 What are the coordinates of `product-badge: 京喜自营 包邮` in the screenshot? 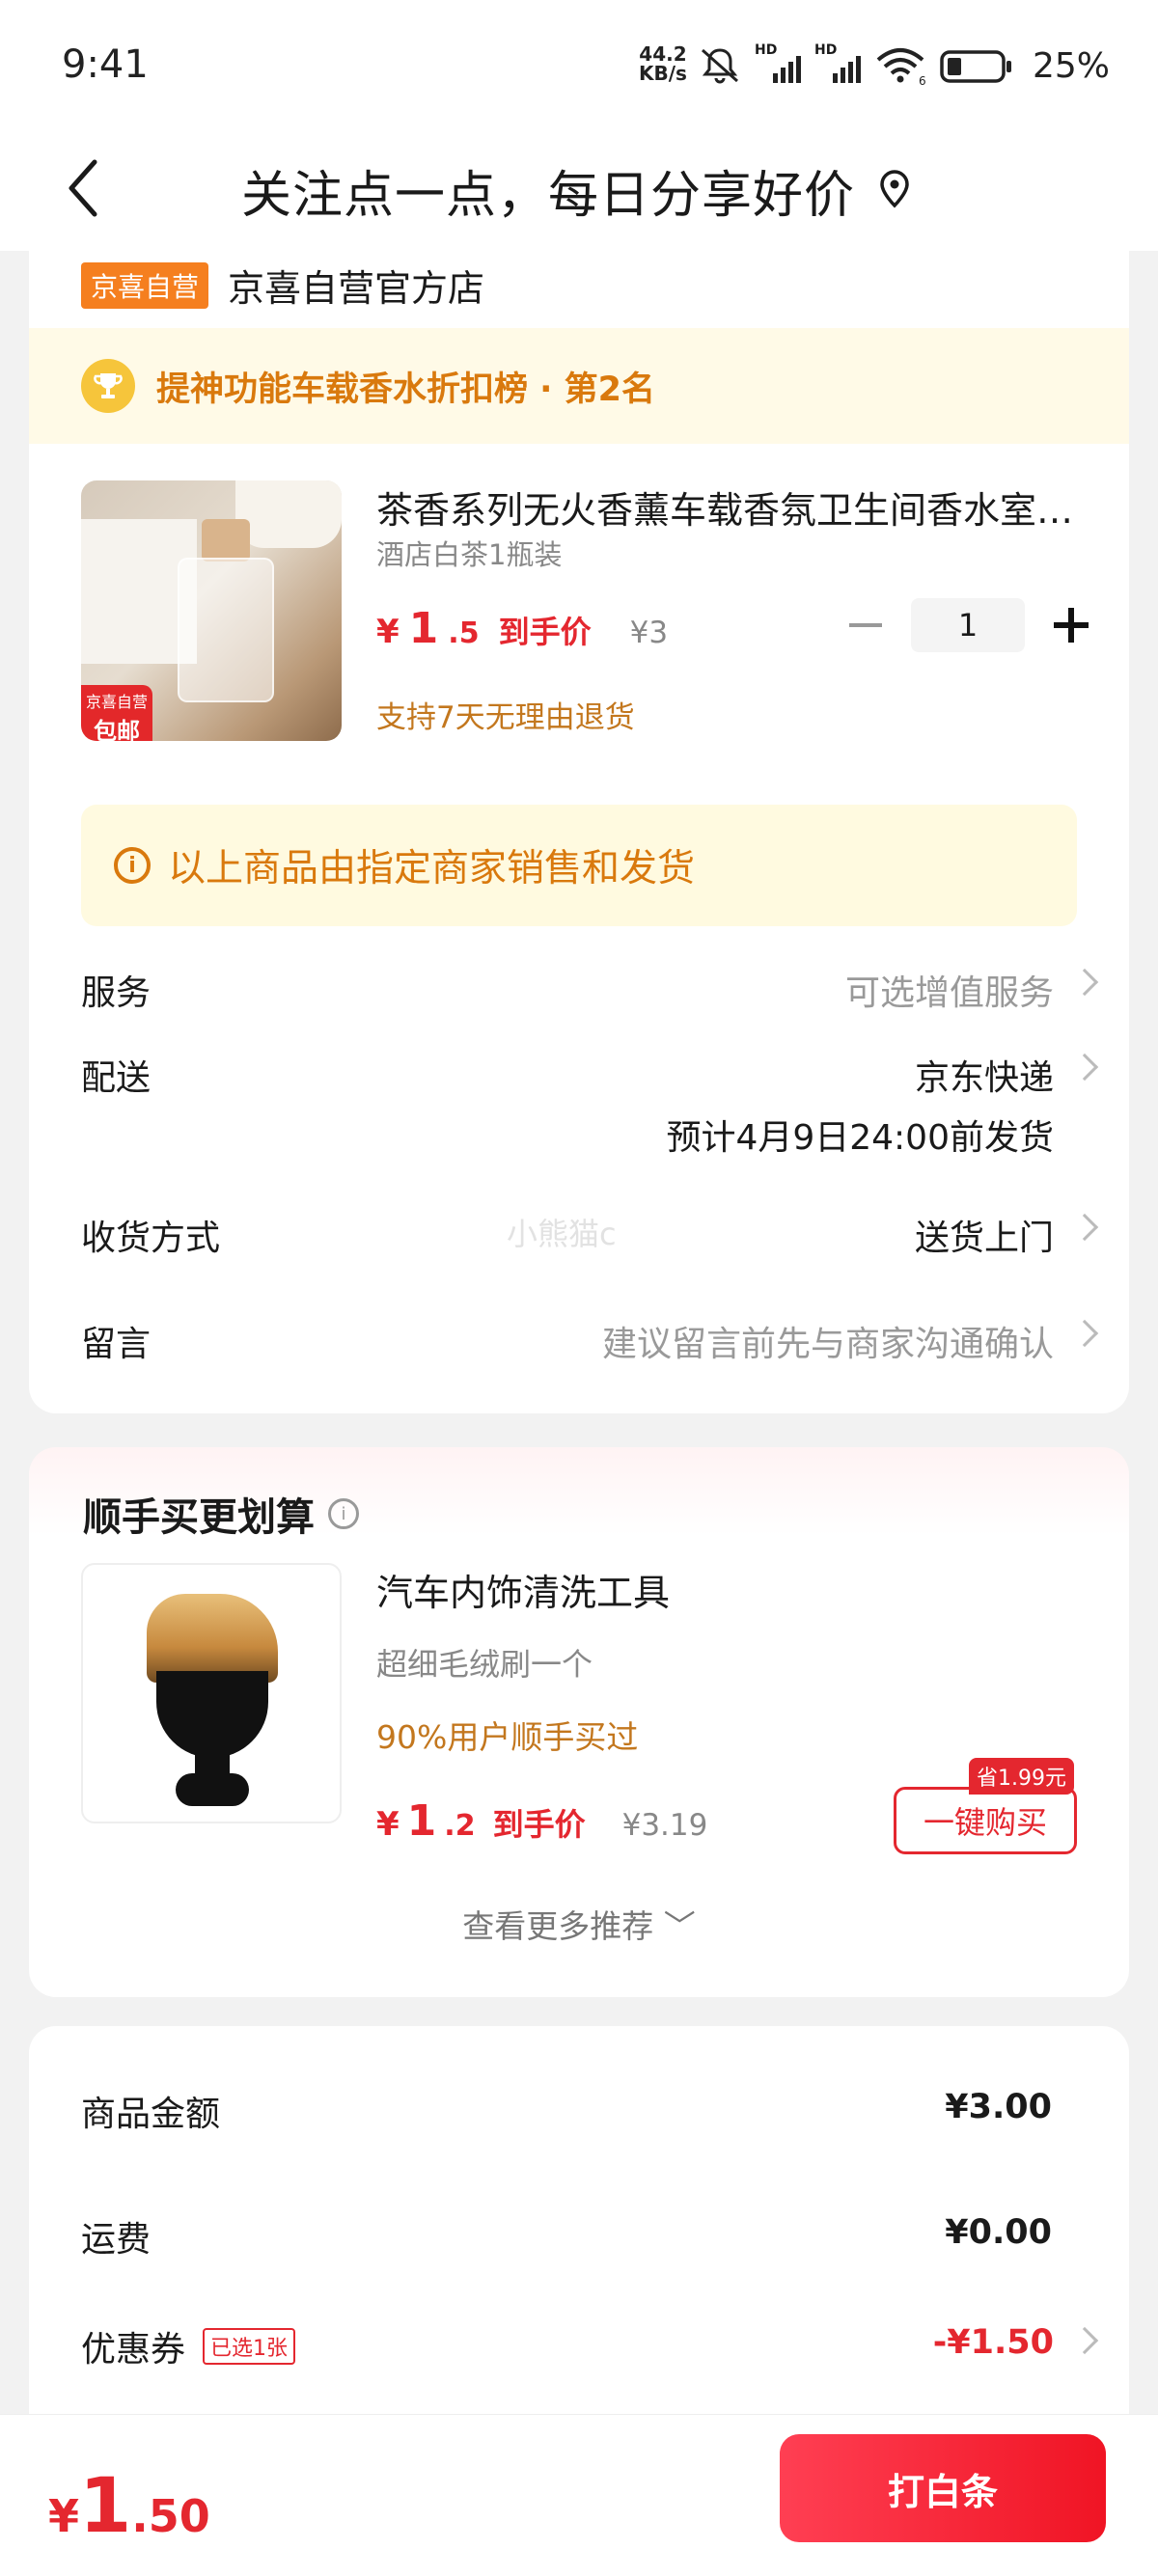 It's located at (116, 713).